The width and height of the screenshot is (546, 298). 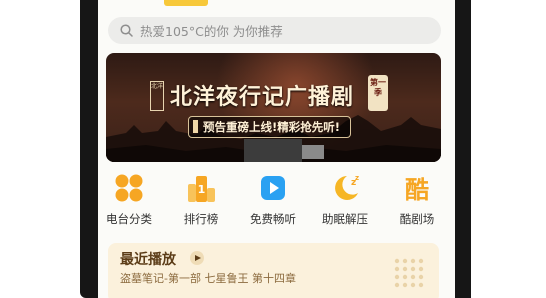 I want to click on play-button-icon, so click(x=197, y=258).